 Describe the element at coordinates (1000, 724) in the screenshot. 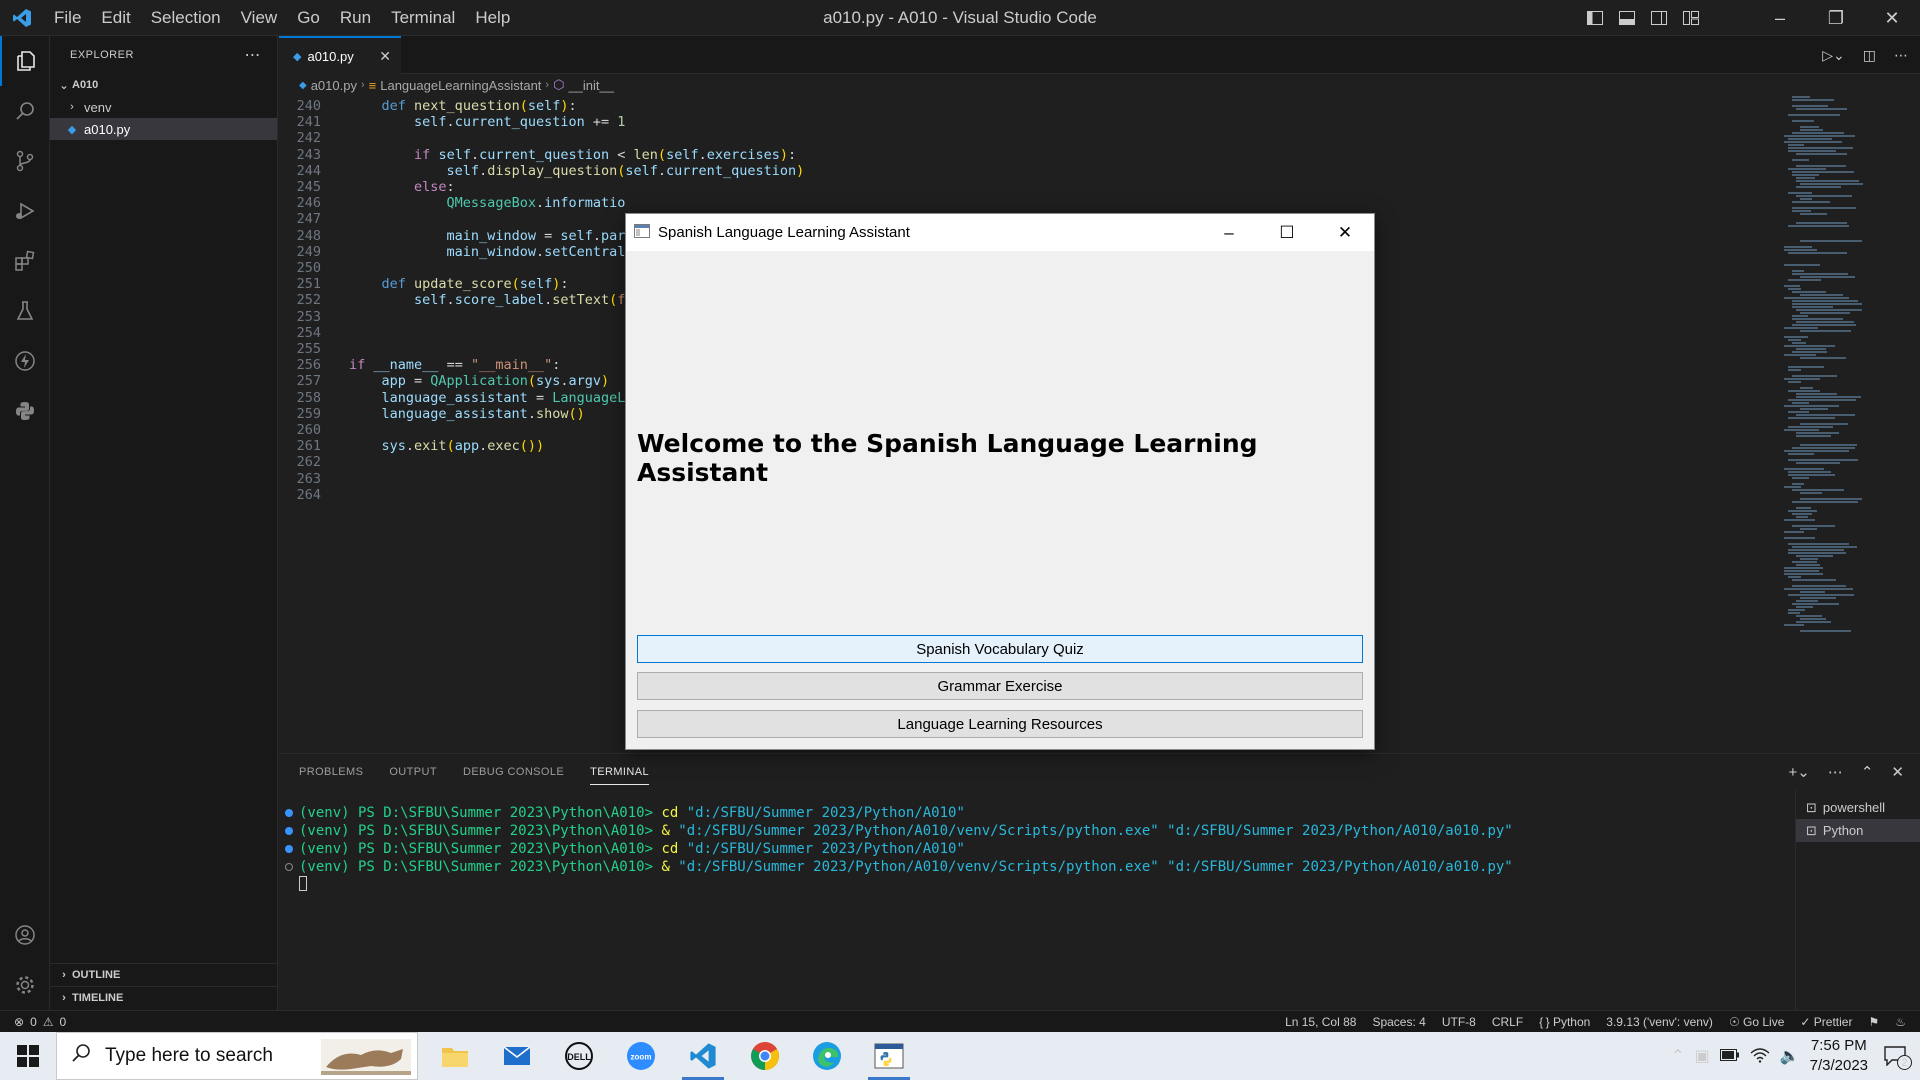

I see `learning-resources-button: Language Learning Resources` at that location.